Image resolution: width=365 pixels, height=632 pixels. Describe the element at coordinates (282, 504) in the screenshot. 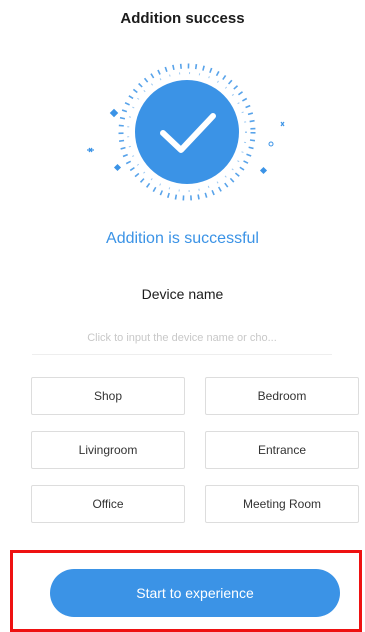

I see `preset-meeting-room-button: Meeting Room` at that location.